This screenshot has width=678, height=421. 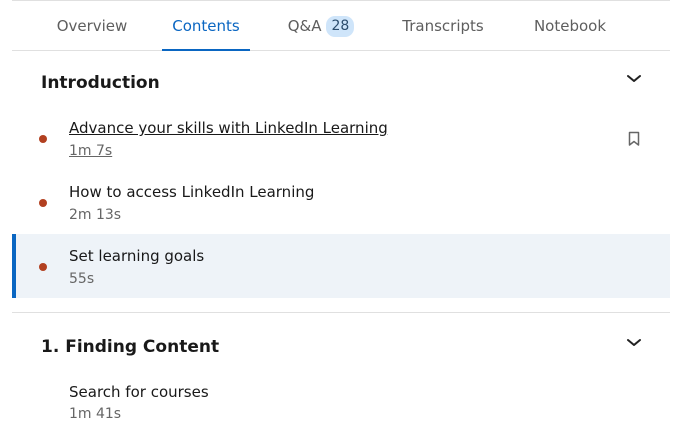 I want to click on list-item: How to access LinkedIn Learning 2m 13s, so click(x=341, y=201).